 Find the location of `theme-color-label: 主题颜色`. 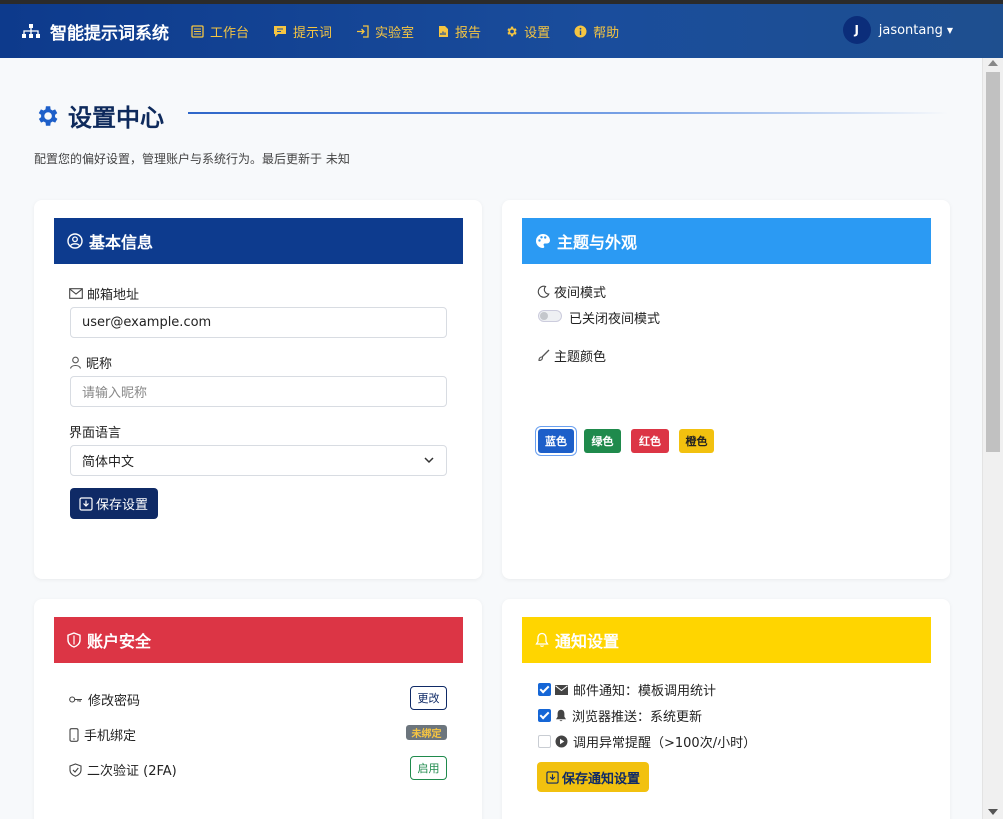

theme-color-label: 主题颜色 is located at coordinates (571, 355).